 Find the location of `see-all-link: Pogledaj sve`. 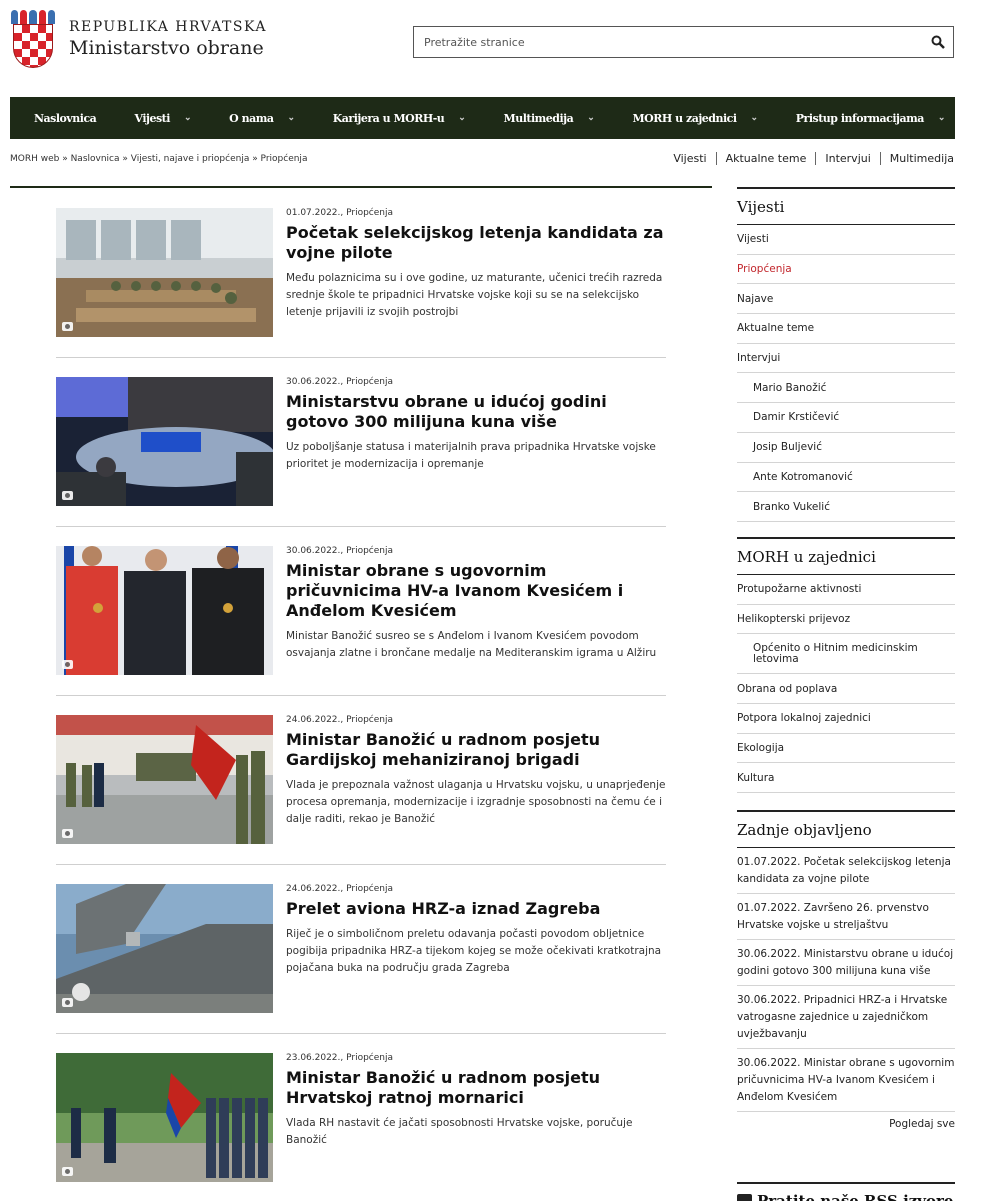

see-all-link: Pogledaj sve is located at coordinates (846, 1124).